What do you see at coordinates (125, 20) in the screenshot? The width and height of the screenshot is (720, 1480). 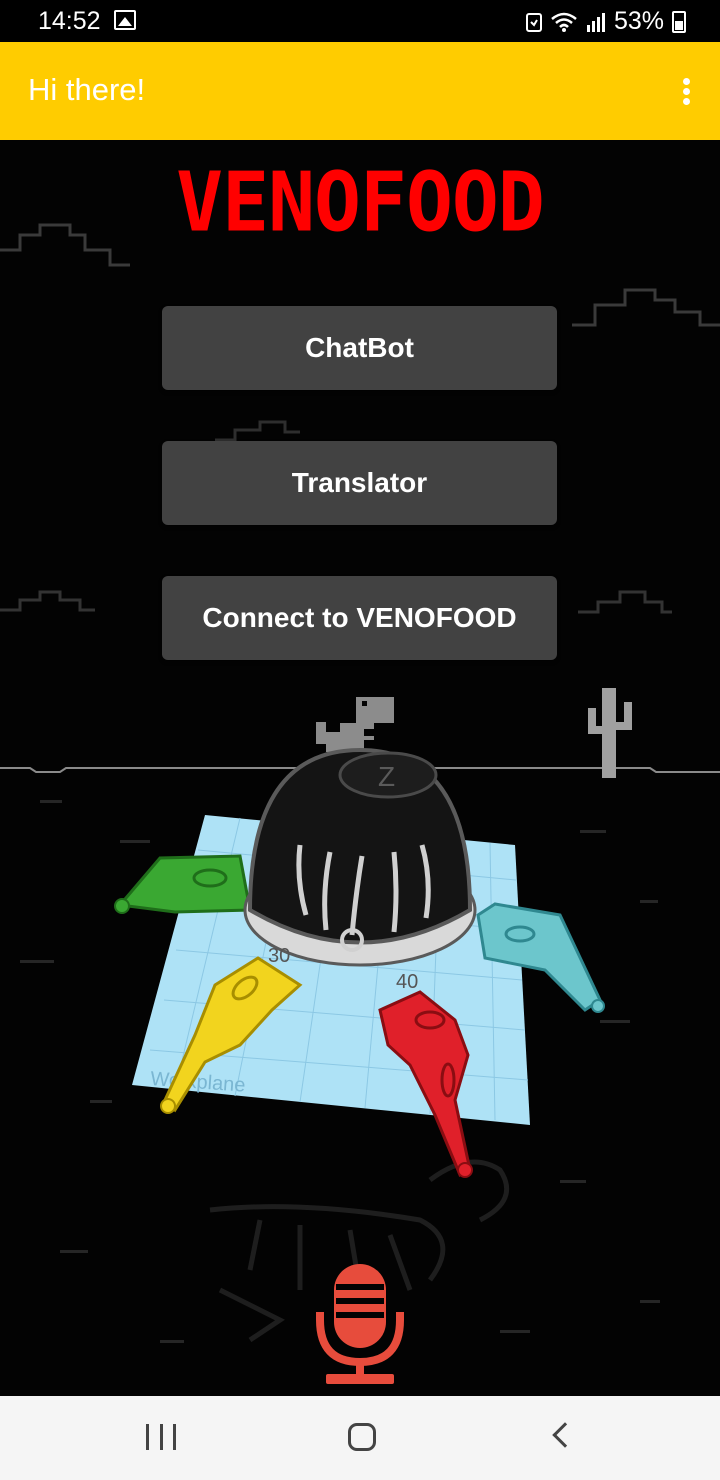 I see `gallery-icon` at bounding box center [125, 20].